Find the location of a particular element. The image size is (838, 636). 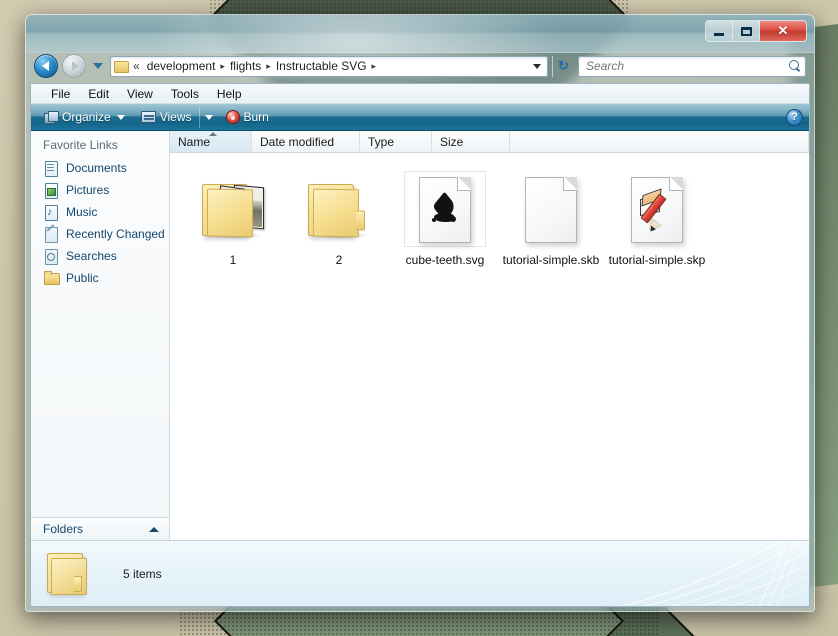

views-label: Views is located at coordinates (175, 117).